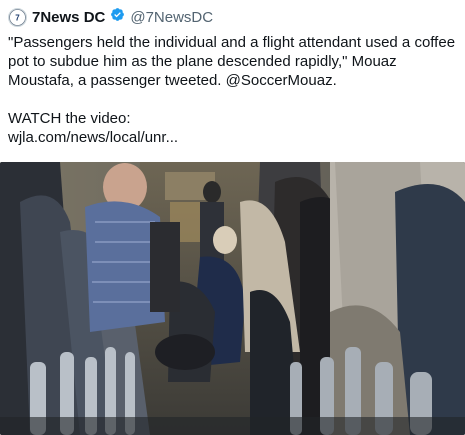  Describe the element at coordinates (69, 118) in the screenshot. I see `tweet-watch-text: WATCH the video:` at that location.